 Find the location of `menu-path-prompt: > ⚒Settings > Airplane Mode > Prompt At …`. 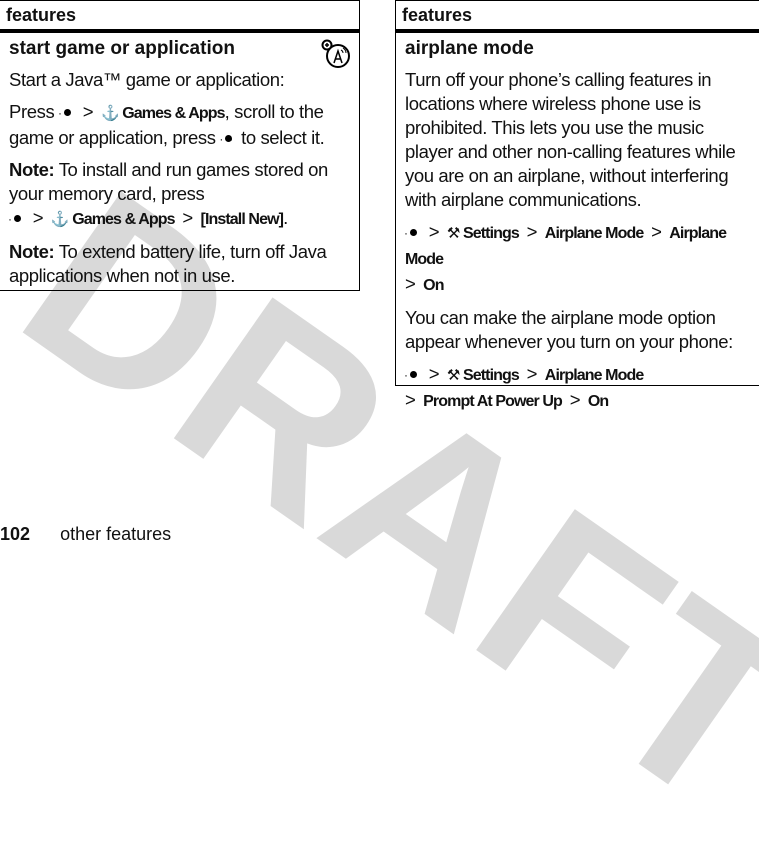

menu-path-prompt: > ⚒Settings > Airplane Mode > Prompt At … is located at coordinates (576, 388).